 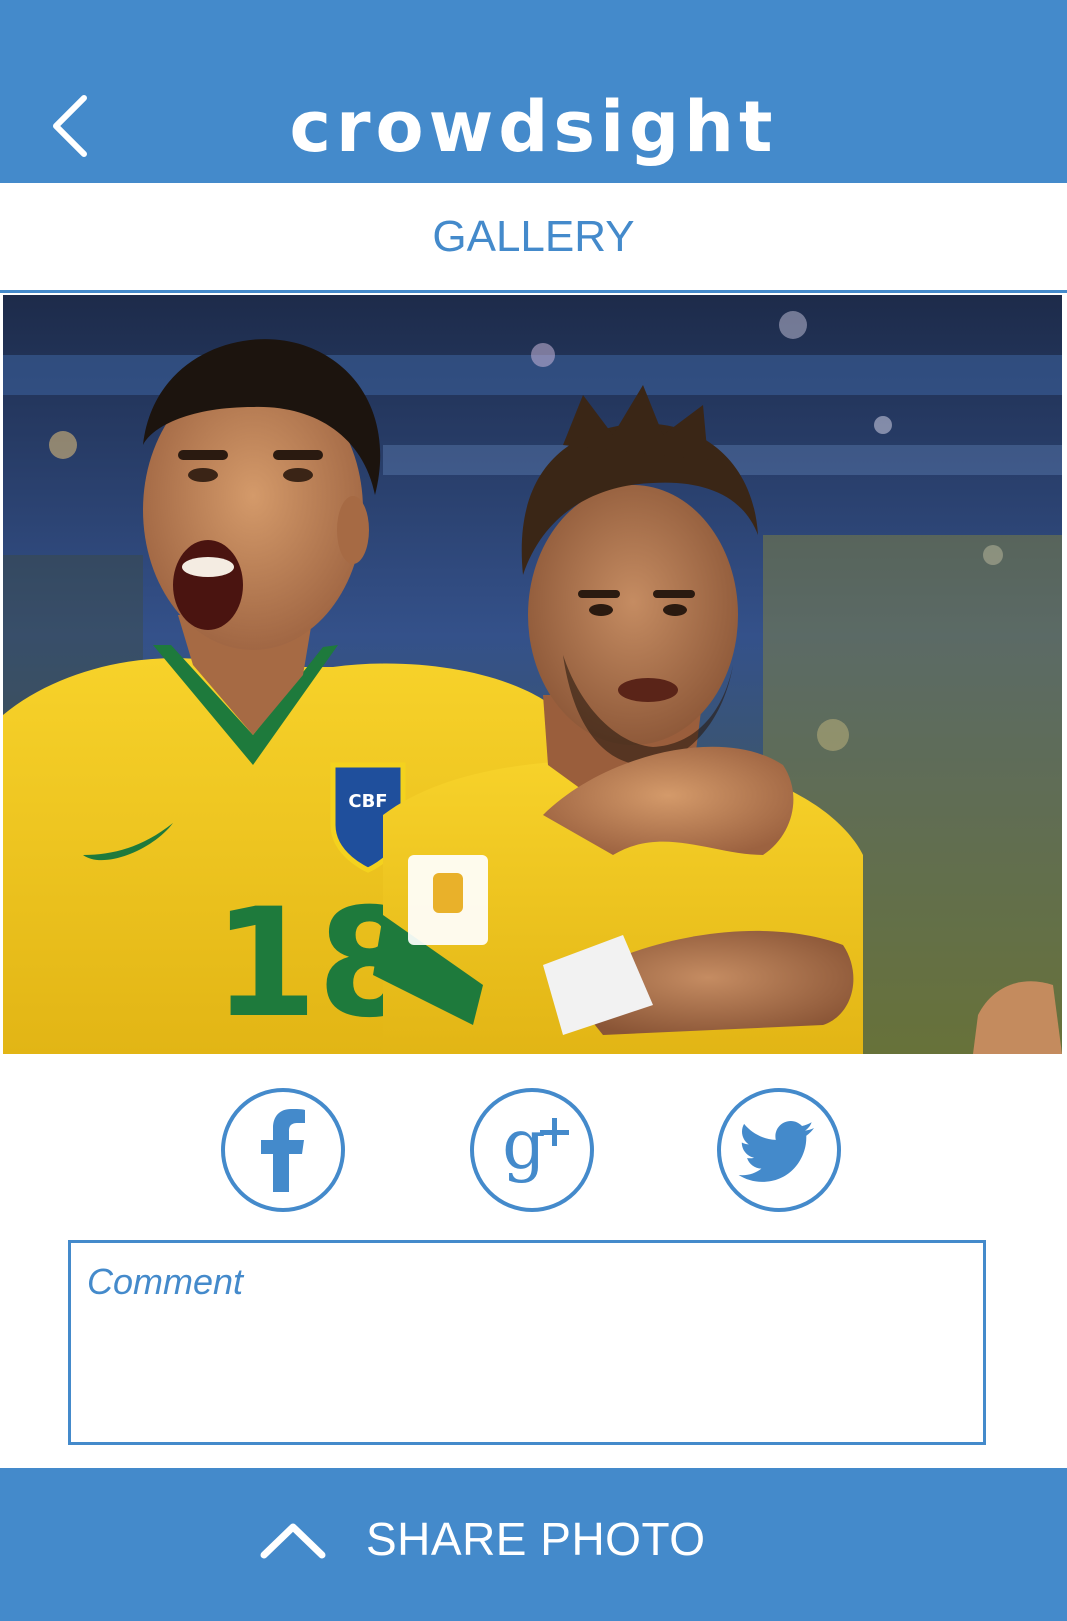 What do you see at coordinates (536, 1539) in the screenshot?
I see `share-photo-label: SHARE PHOTO` at bounding box center [536, 1539].